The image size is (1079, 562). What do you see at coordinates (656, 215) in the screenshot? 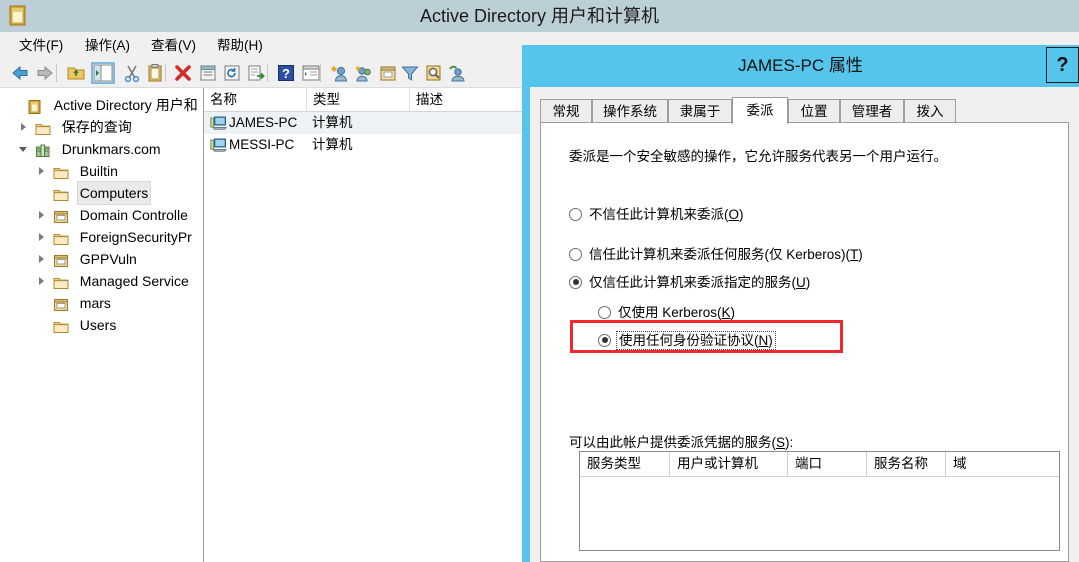
I see `radio-do-not-trust: 不信任此计算机来委派(O)` at bounding box center [656, 215].